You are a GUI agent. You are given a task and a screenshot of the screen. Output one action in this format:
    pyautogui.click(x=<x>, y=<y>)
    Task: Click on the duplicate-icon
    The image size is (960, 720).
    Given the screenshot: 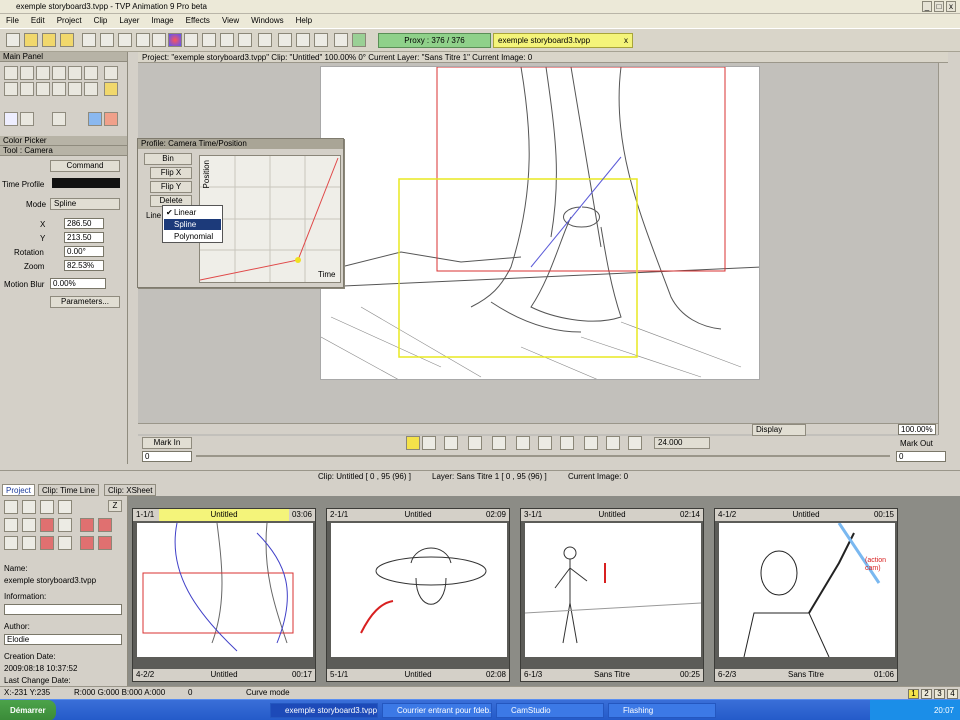 What is the action you would take?
    pyautogui.click(x=65, y=525)
    